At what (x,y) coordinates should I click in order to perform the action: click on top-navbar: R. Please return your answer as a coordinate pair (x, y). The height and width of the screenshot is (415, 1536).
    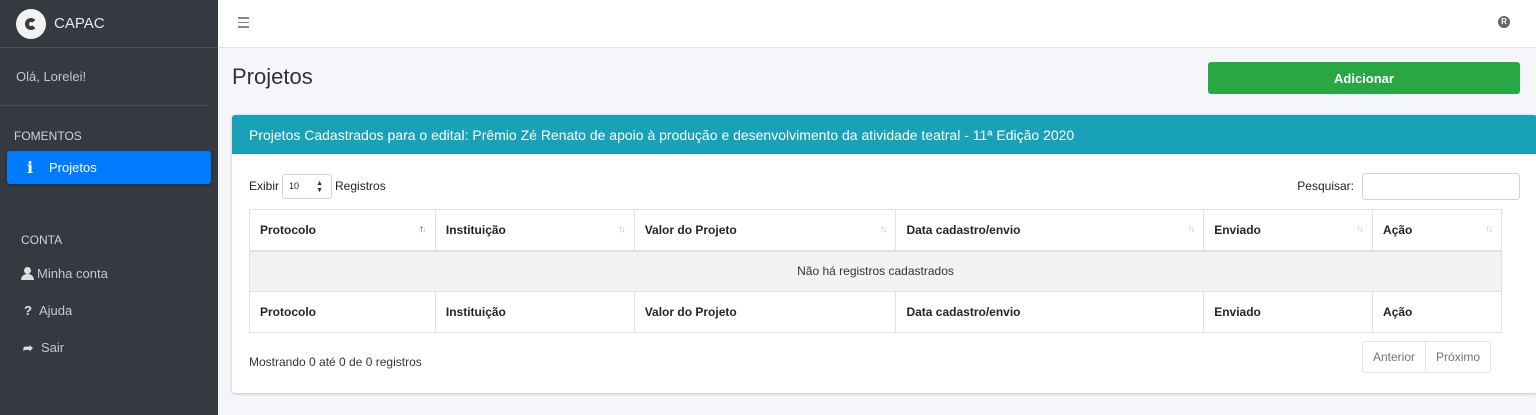
    Looking at the image, I should click on (877, 24).